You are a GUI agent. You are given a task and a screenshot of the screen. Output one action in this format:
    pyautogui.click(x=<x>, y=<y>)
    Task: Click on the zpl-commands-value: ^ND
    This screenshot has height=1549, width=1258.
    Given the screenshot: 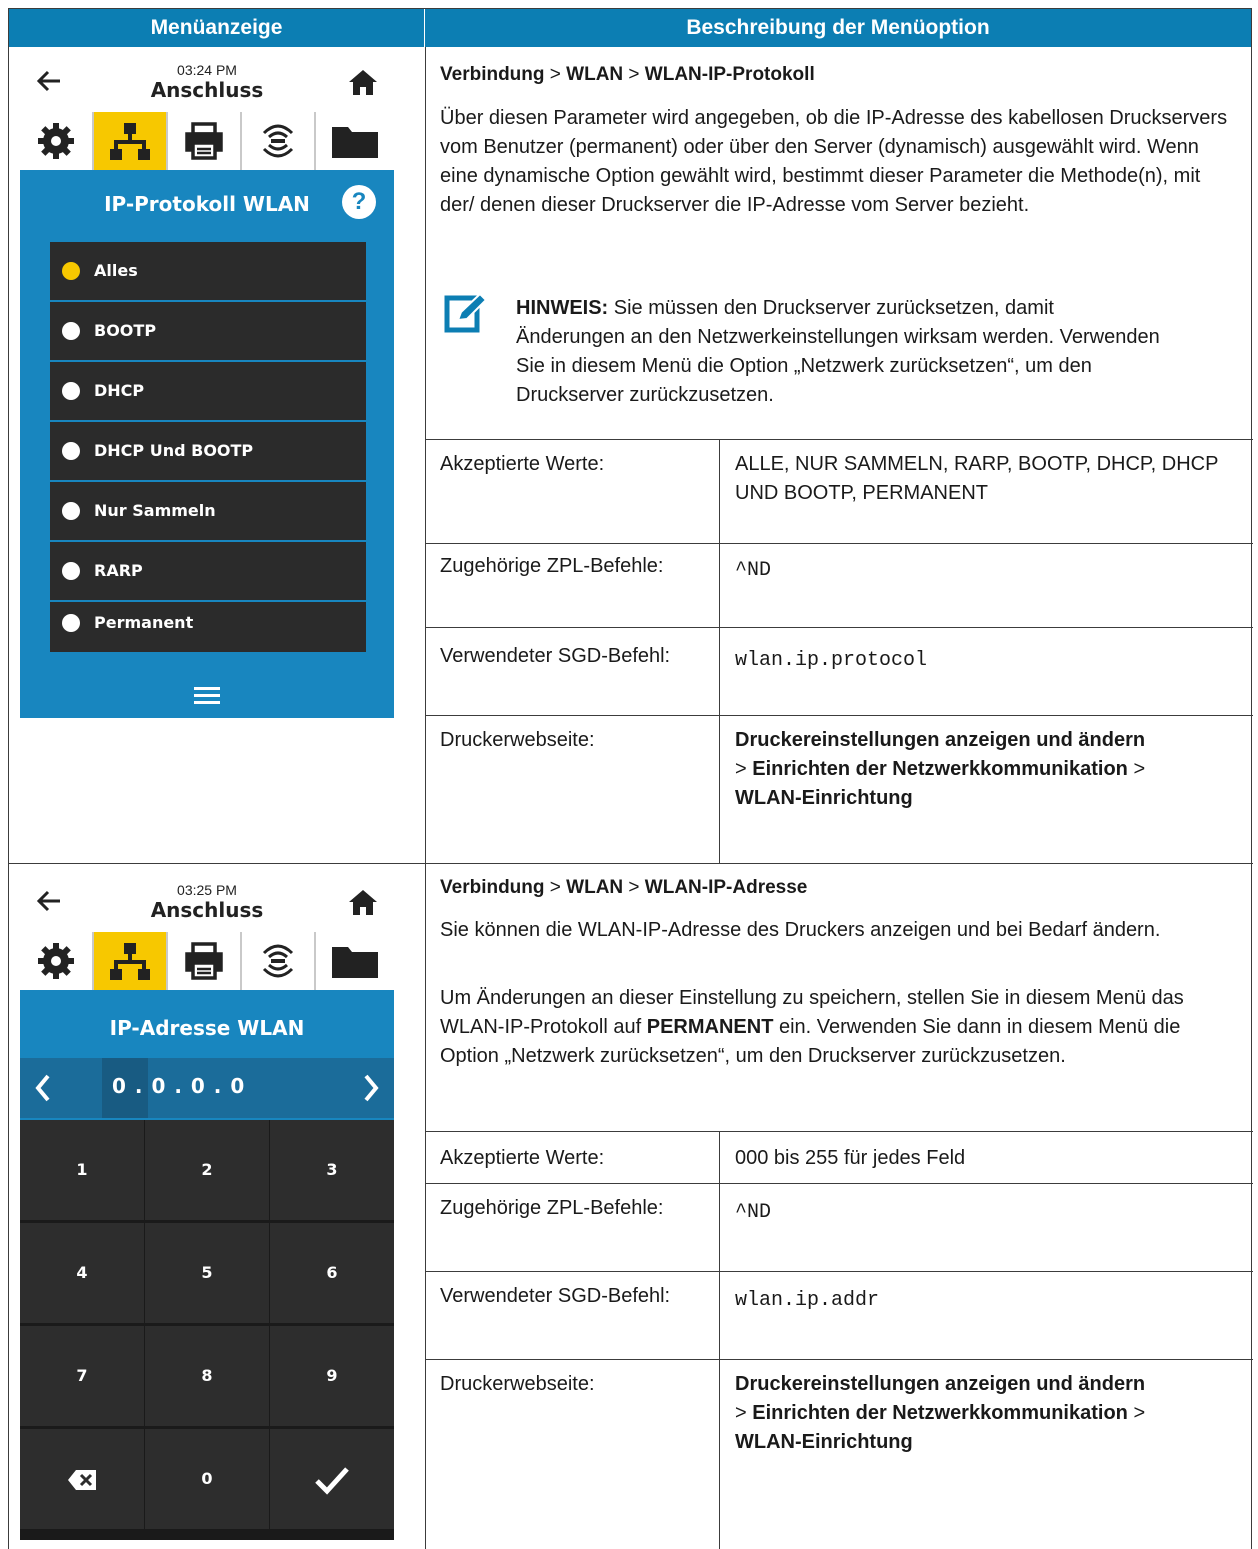 What is the action you would take?
    pyautogui.click(x=753, y=570)
    